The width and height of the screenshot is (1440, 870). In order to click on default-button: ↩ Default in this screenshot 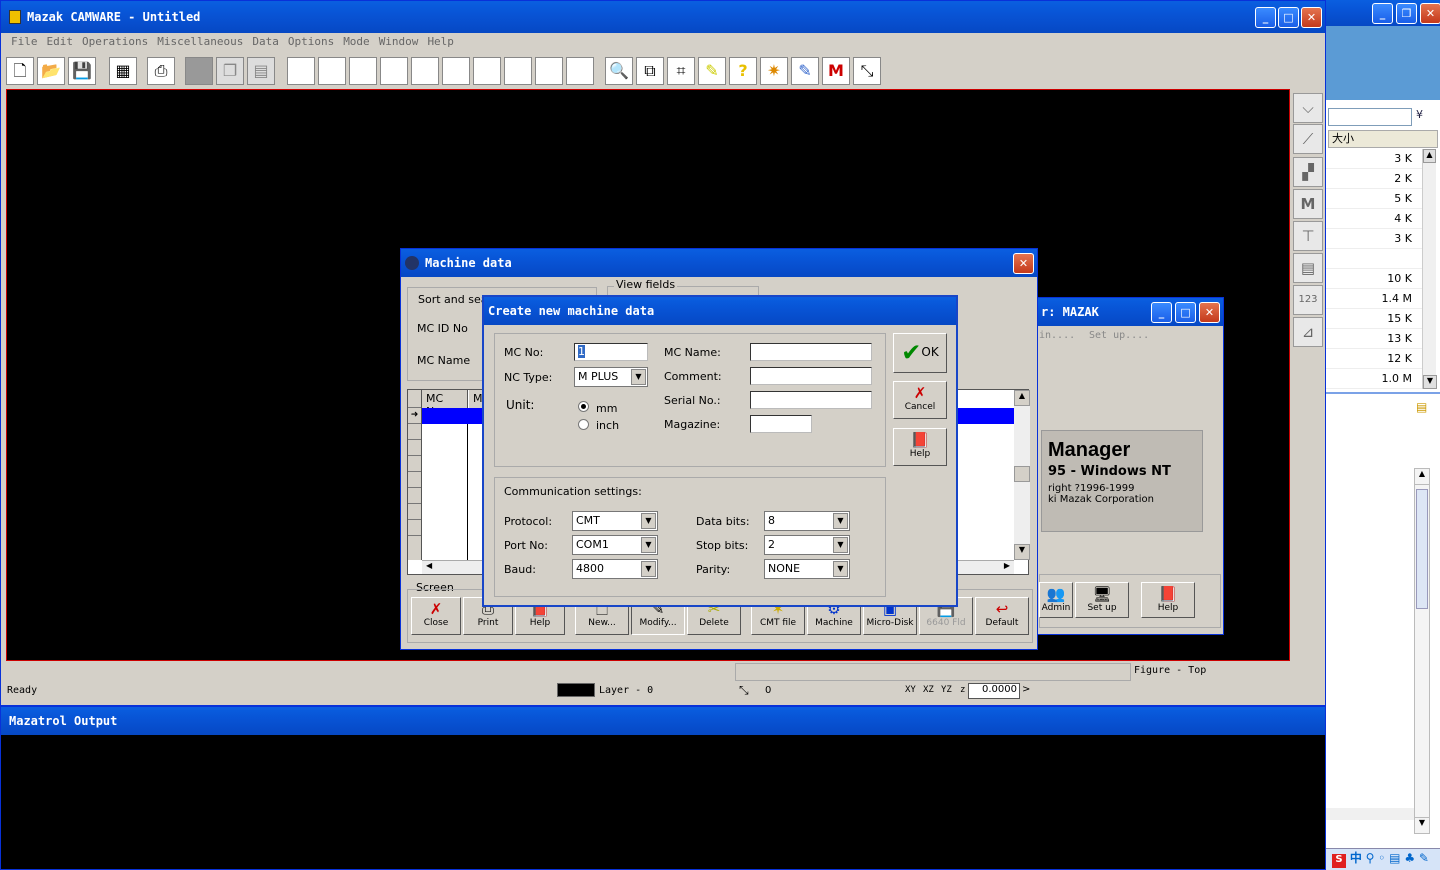, I will do `click(1002, 616)`.